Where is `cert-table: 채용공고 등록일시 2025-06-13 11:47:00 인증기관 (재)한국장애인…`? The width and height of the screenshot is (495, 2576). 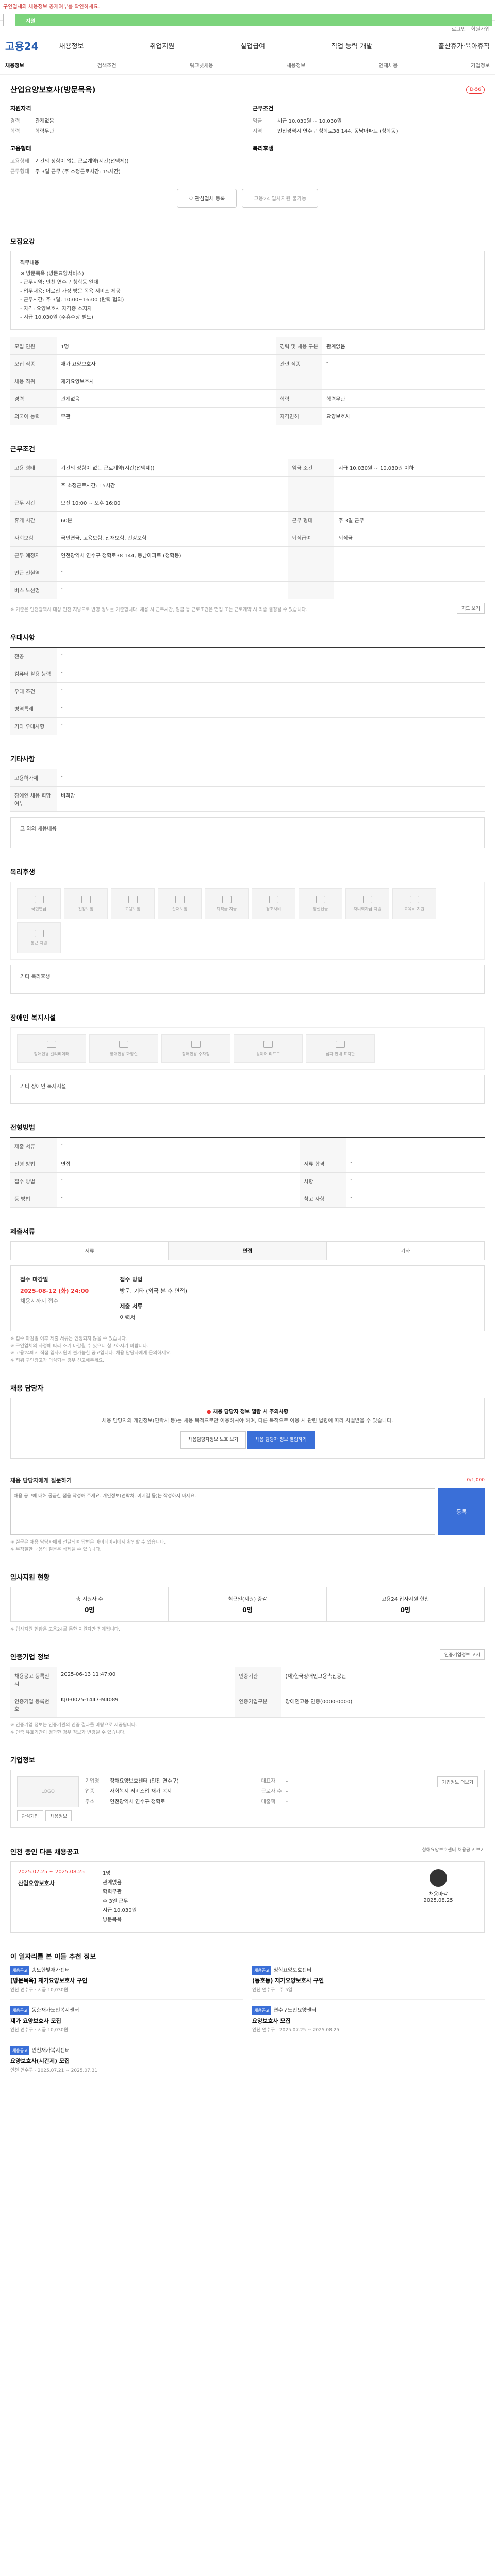 cert-table: 채용공고 등록일시 2025-06-13 11:47:00 인증기관 (재)한국장애인… is located at coordinates (247, 1692).